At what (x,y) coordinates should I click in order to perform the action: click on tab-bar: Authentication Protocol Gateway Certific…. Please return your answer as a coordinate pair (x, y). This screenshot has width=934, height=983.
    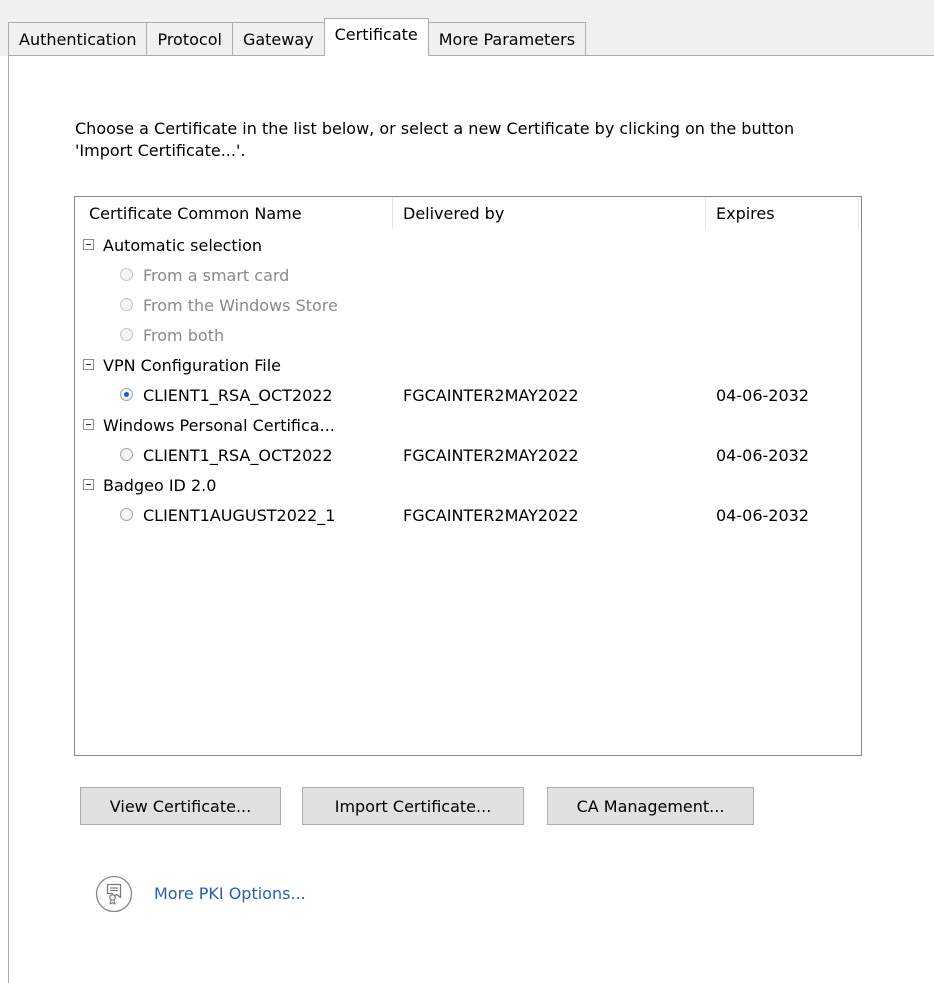
    Looking at the image, I should click on (297, 37).